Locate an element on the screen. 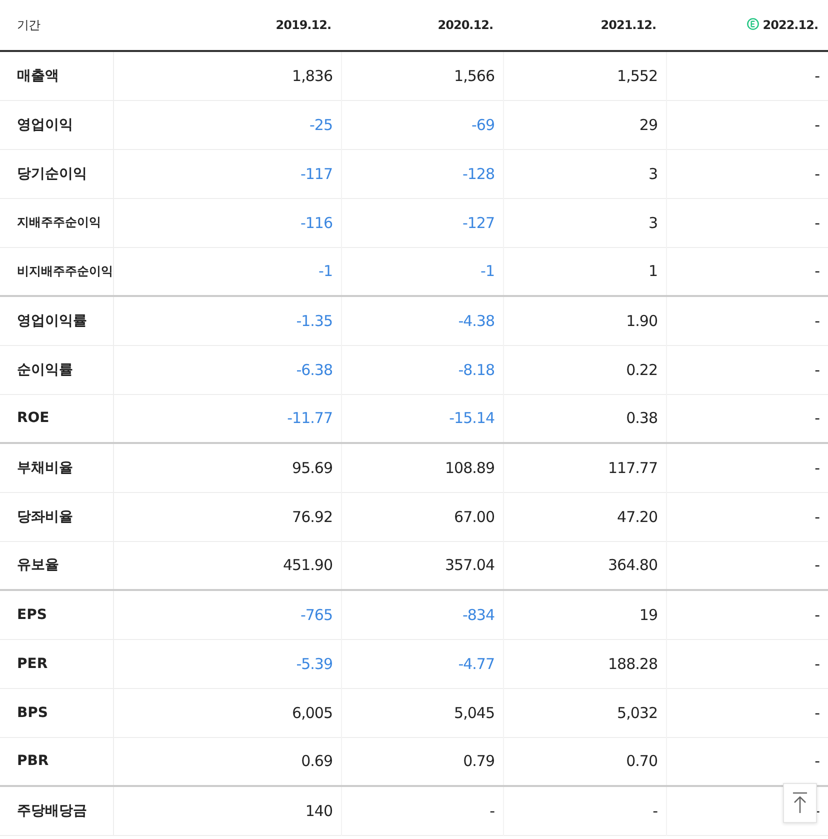 The width and height of the screenshot is (828, 839). table-cell: 1.90 is located at coordinates (584, 320).